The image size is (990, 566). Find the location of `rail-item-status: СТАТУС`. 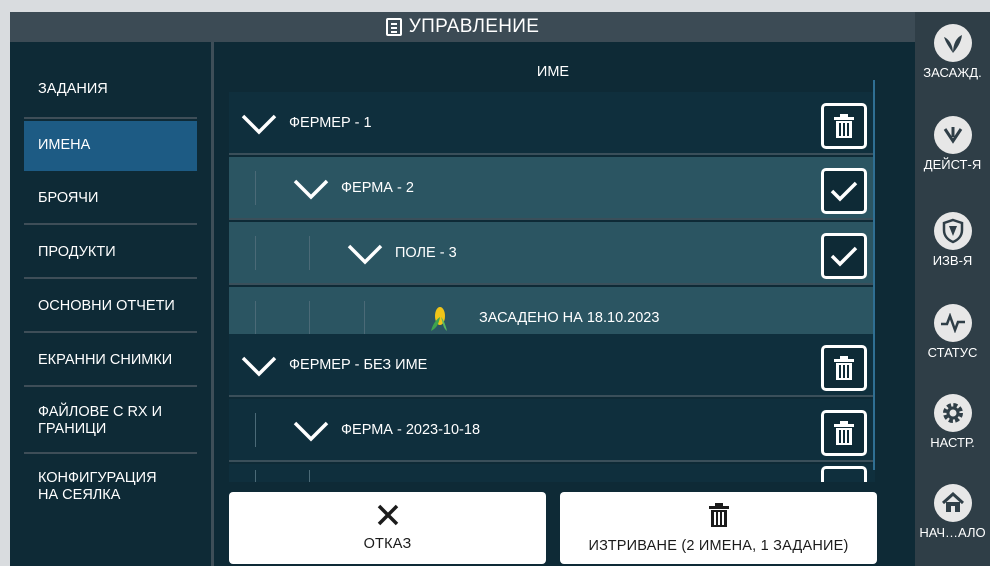

rail-item-status: СТАТУС is located at coordinates (952, 332).